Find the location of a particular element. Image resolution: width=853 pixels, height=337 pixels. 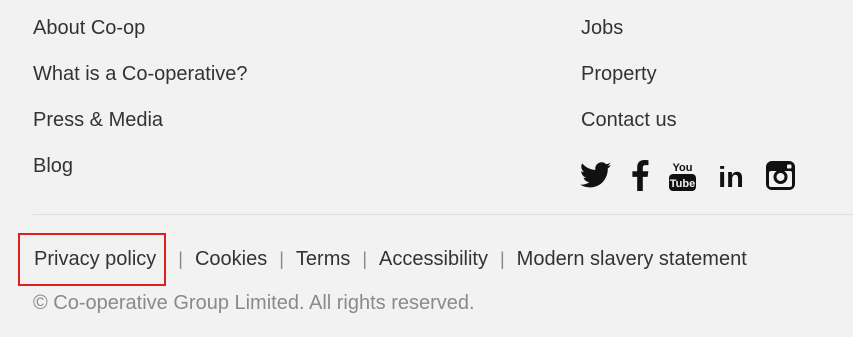

linkedin-icon: in is located at coordinates (731, 175).